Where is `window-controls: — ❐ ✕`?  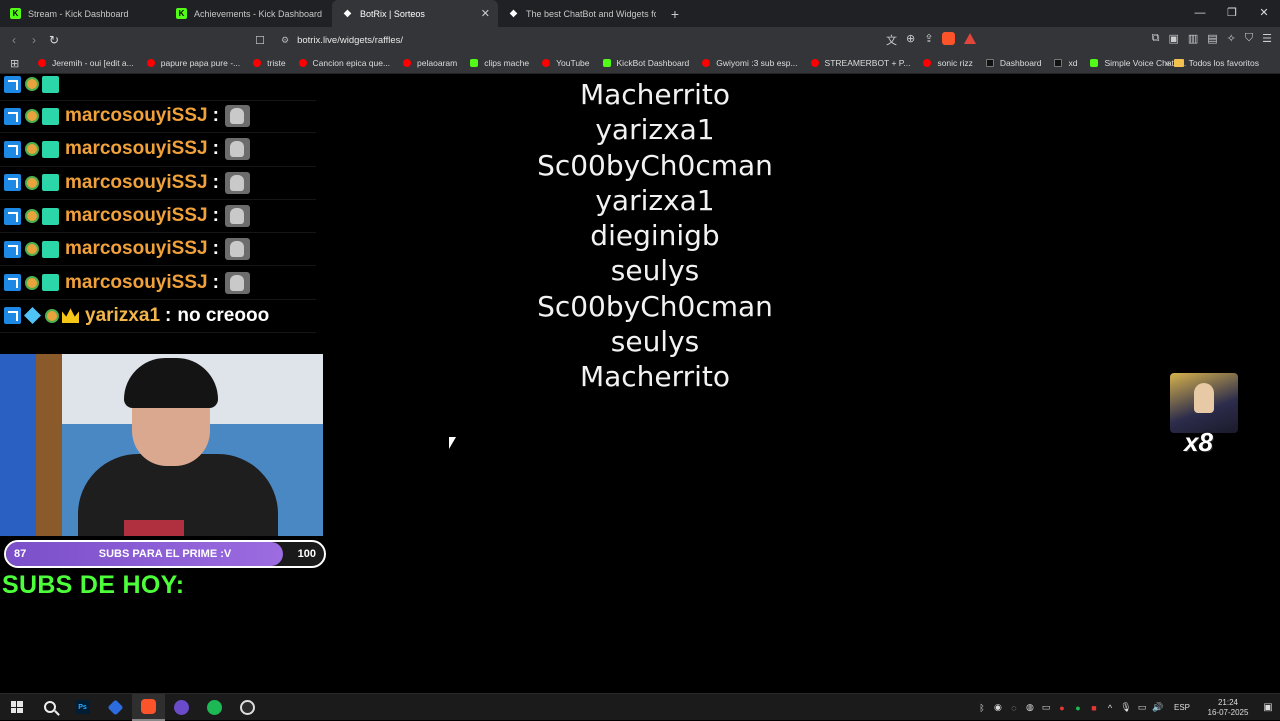
window-controls: — ❐ ✕ is located at coordinates (1232, 13).